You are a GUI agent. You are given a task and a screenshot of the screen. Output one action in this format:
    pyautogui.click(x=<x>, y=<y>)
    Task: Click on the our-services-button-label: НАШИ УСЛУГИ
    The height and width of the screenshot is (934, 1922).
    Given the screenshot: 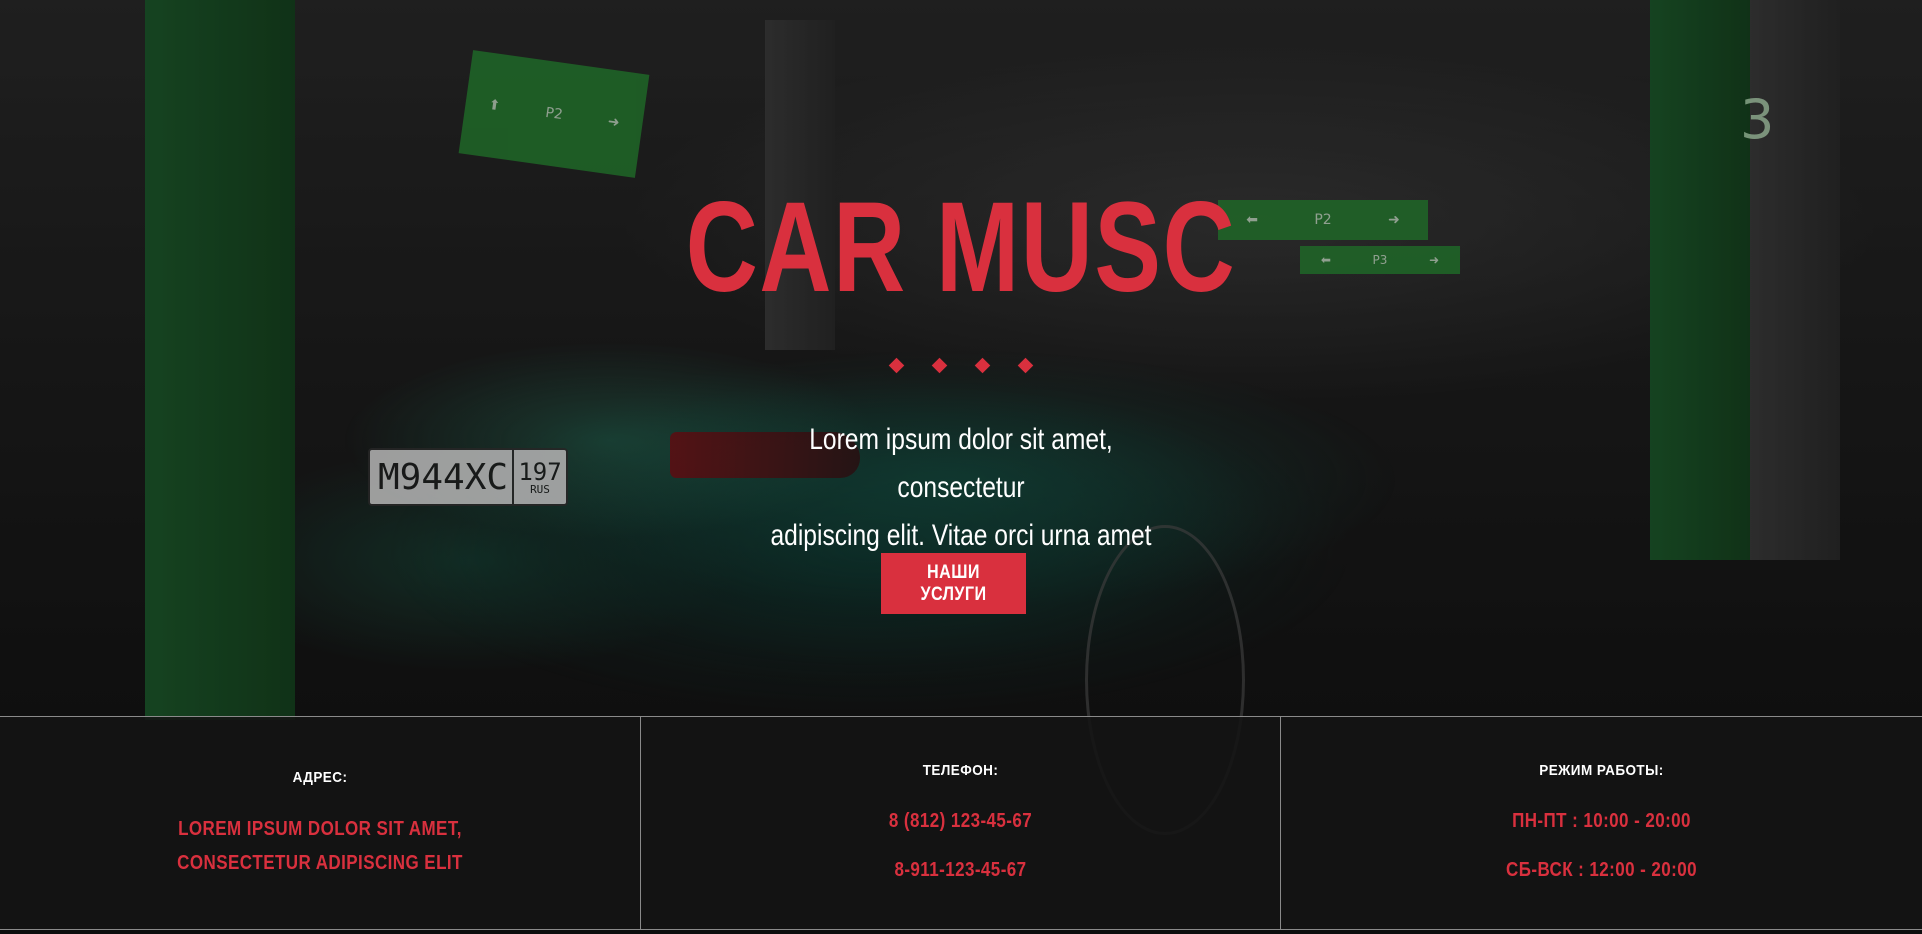 What is the action you would take?
    pyautogui.click(x=953, y=583)
    